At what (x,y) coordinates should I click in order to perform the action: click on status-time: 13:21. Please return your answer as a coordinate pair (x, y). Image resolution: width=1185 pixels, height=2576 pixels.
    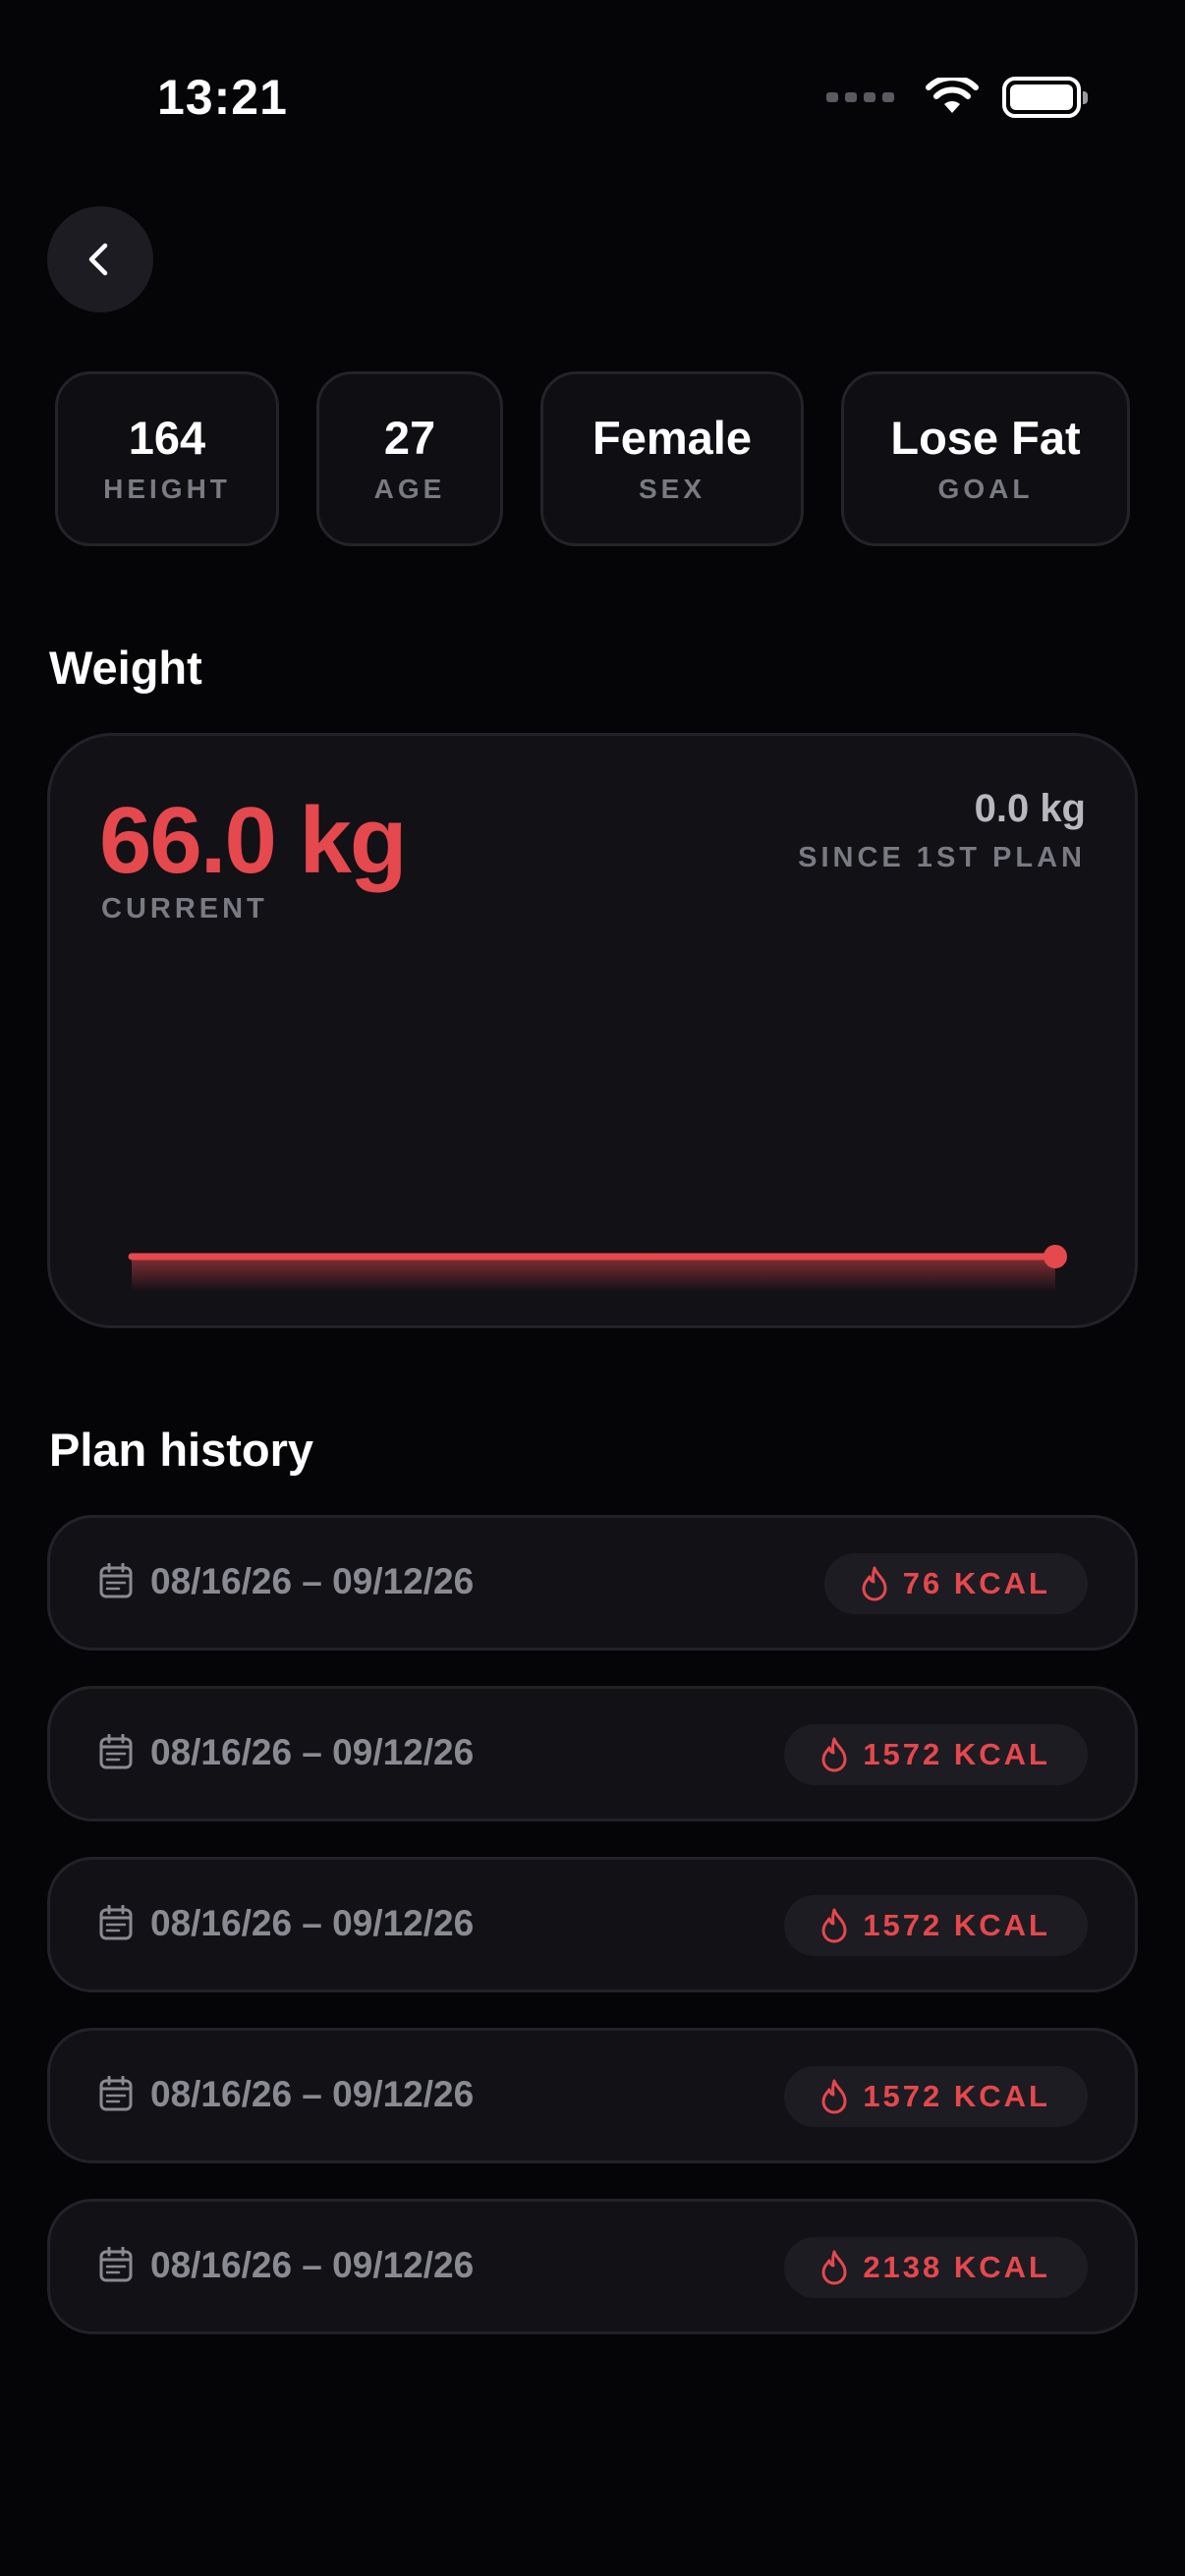
    Looking at the image, I should click on (223, 97).